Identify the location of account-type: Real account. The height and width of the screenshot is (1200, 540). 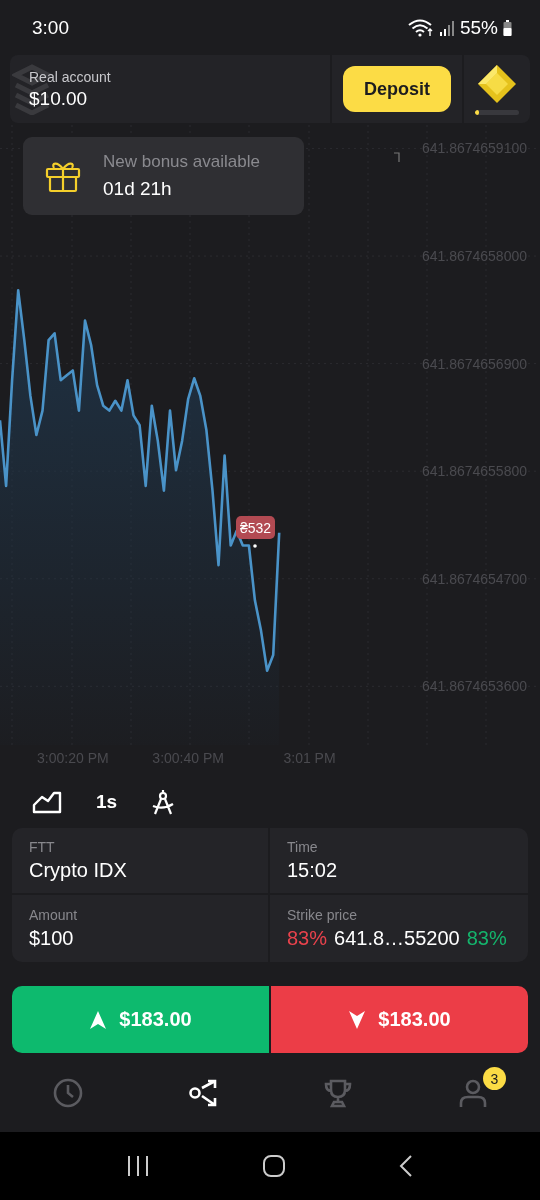
(70, 76).